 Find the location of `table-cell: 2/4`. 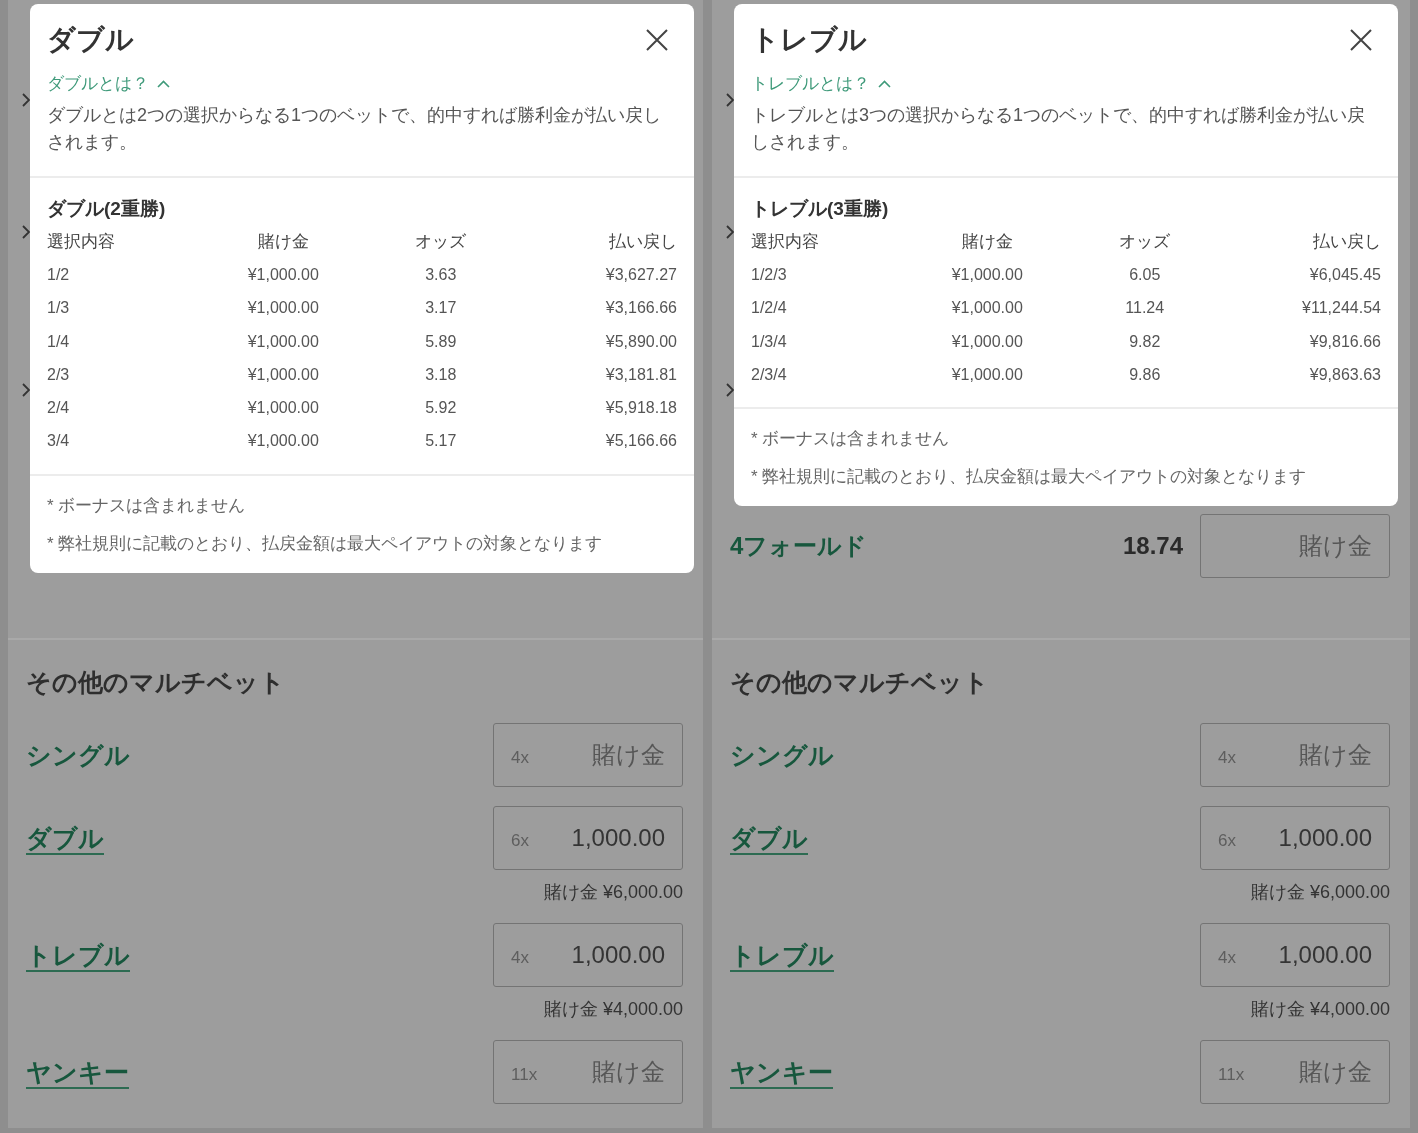

table-cell: 2/4 is located at coordinates (58, 408).